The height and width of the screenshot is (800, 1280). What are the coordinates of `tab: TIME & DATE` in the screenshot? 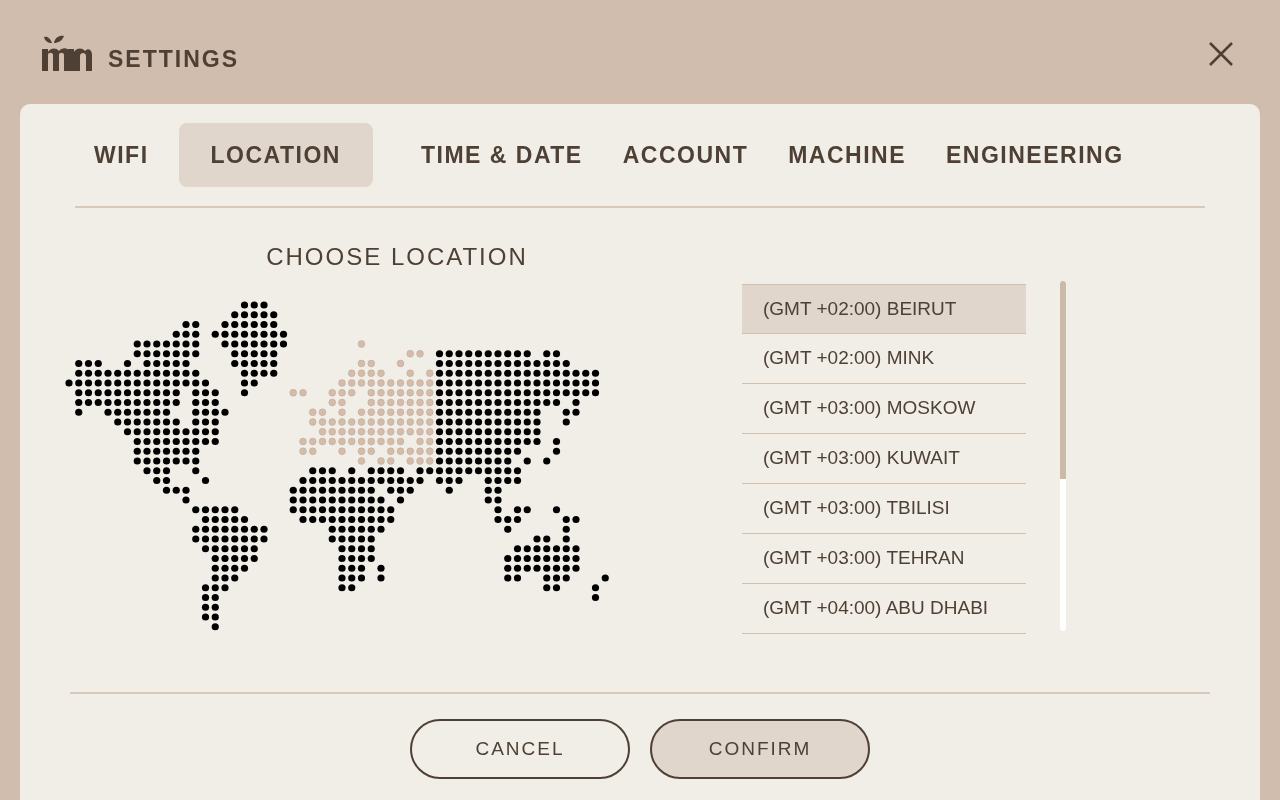 It's located at (501, 155).